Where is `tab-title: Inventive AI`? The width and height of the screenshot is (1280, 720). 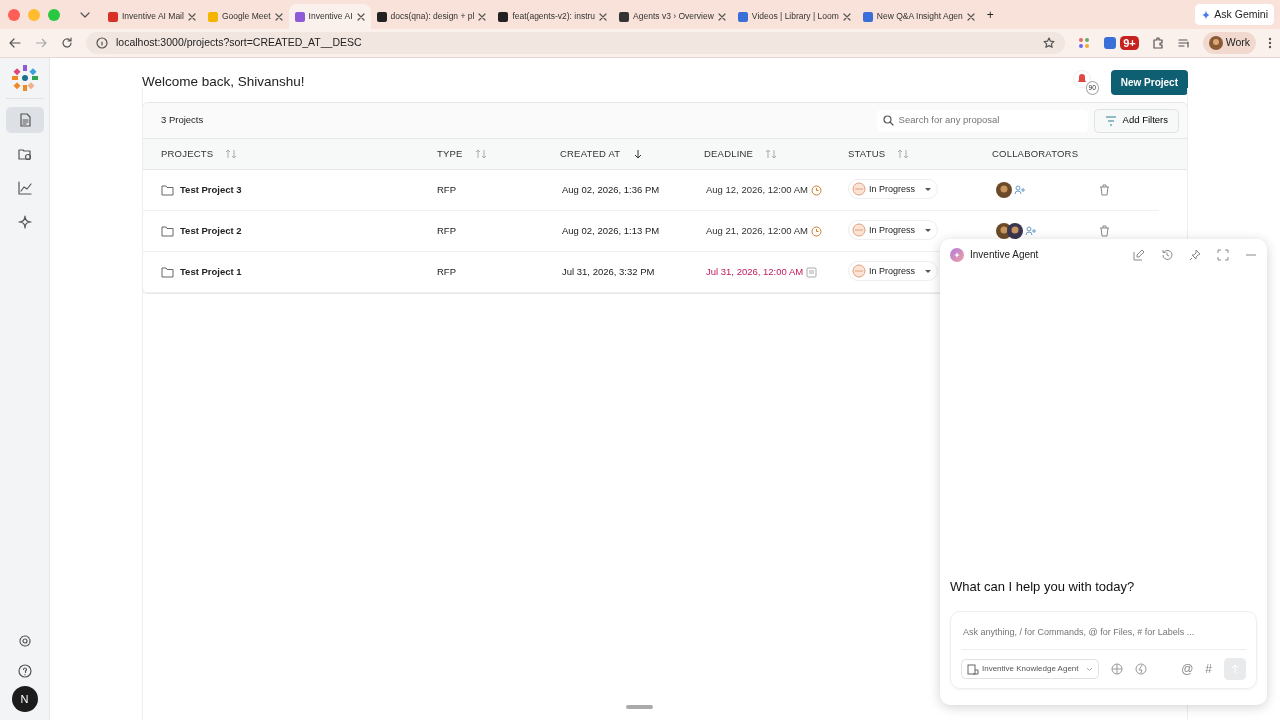 tab-title: Inventive AI is located at coordinates (330, 16).